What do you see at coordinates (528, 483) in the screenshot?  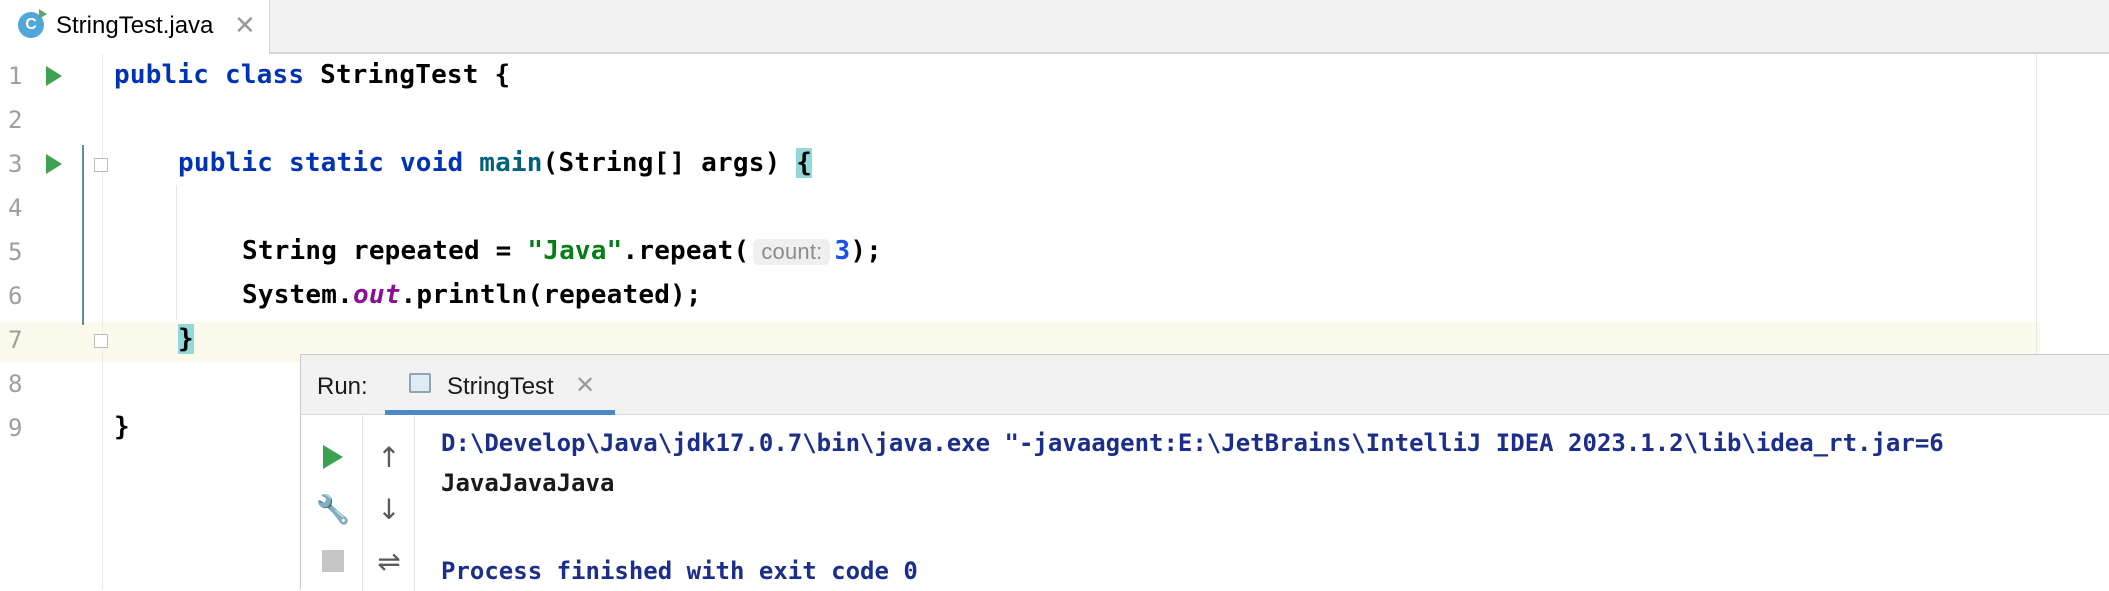 I see `console-output-line: JavaJavaJava` at bounding box center [528, 483].